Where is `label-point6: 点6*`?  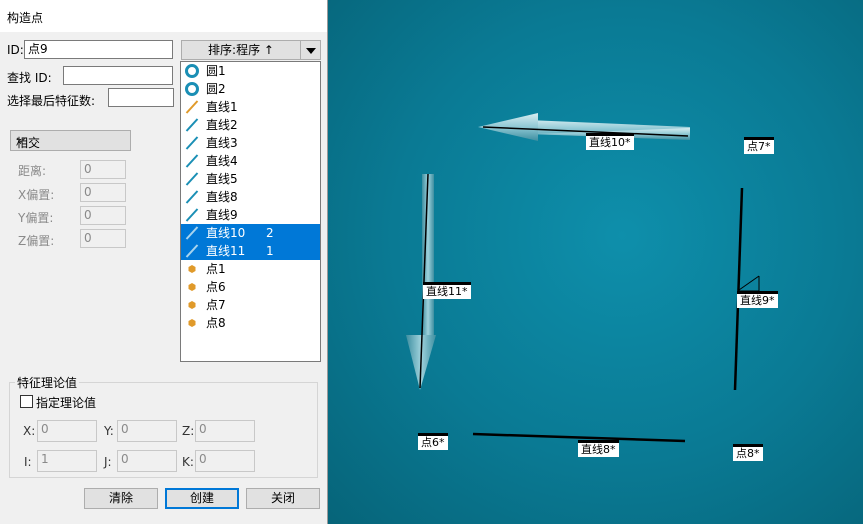 label-point6: 点6* is located at coordinates (433, 441).